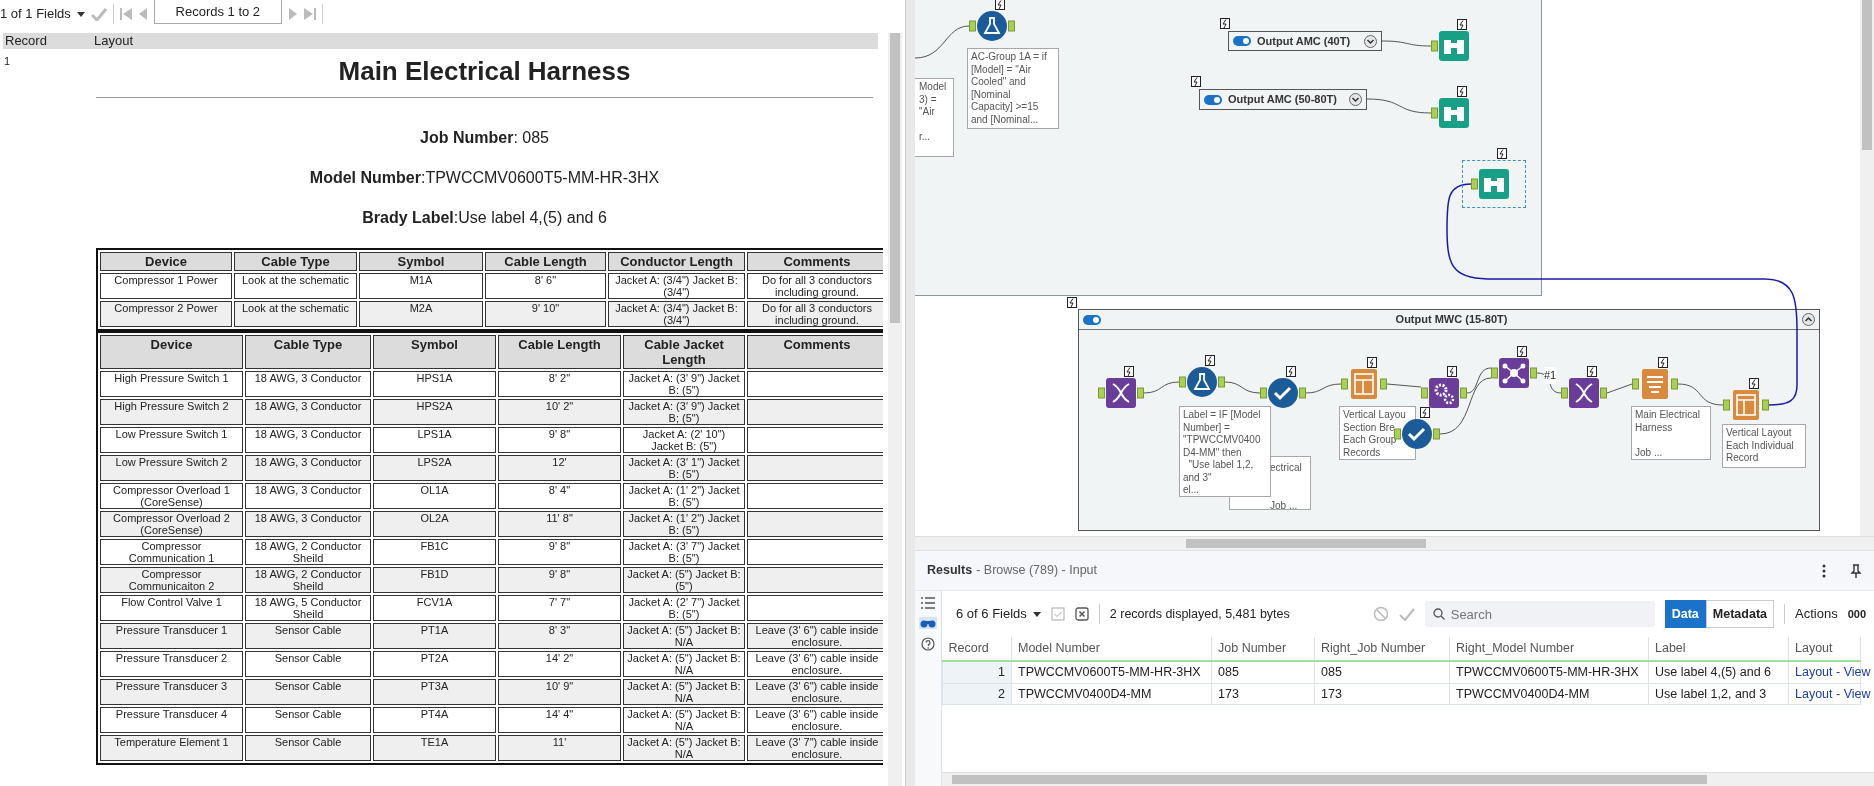 The height and width of the screenshot is (786, 1874). I want to click on table-cell: 8' 6", so click(545, 286).